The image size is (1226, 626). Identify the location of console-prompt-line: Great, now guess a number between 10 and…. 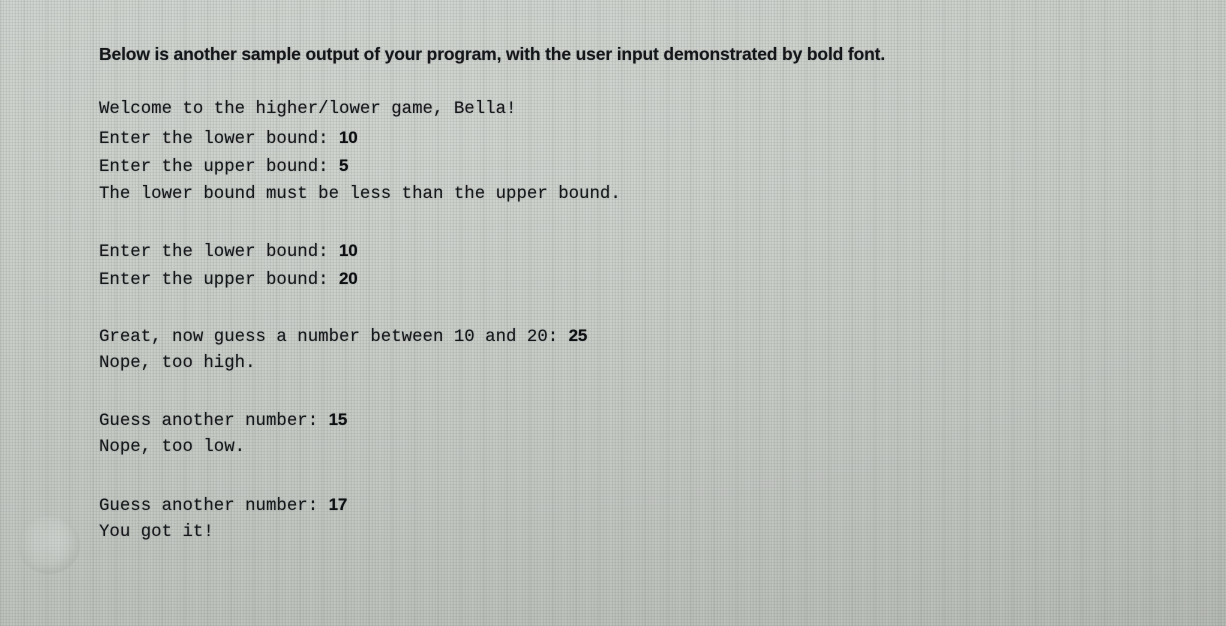
(360, 336).